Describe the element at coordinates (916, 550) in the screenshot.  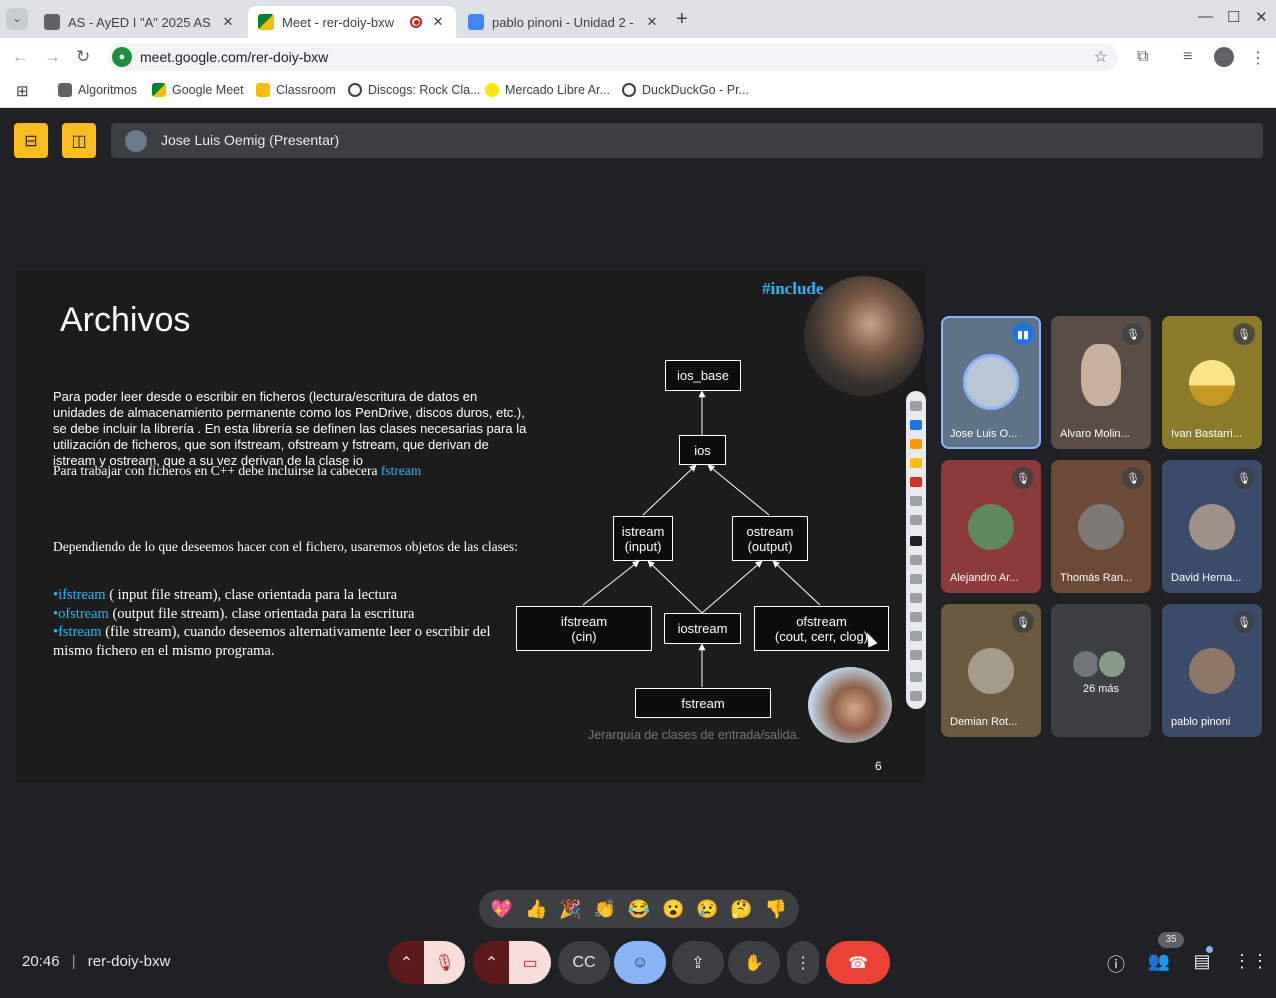
I see `annotation-toolbar` at that location.